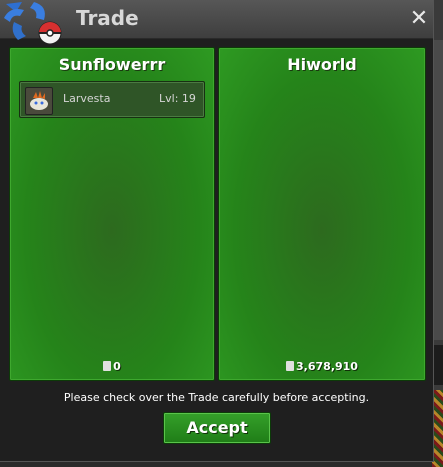  Describe the element at coordinates (327, 366) in the screenshot. I see `right-money-amount: 3,678,910` at that location.